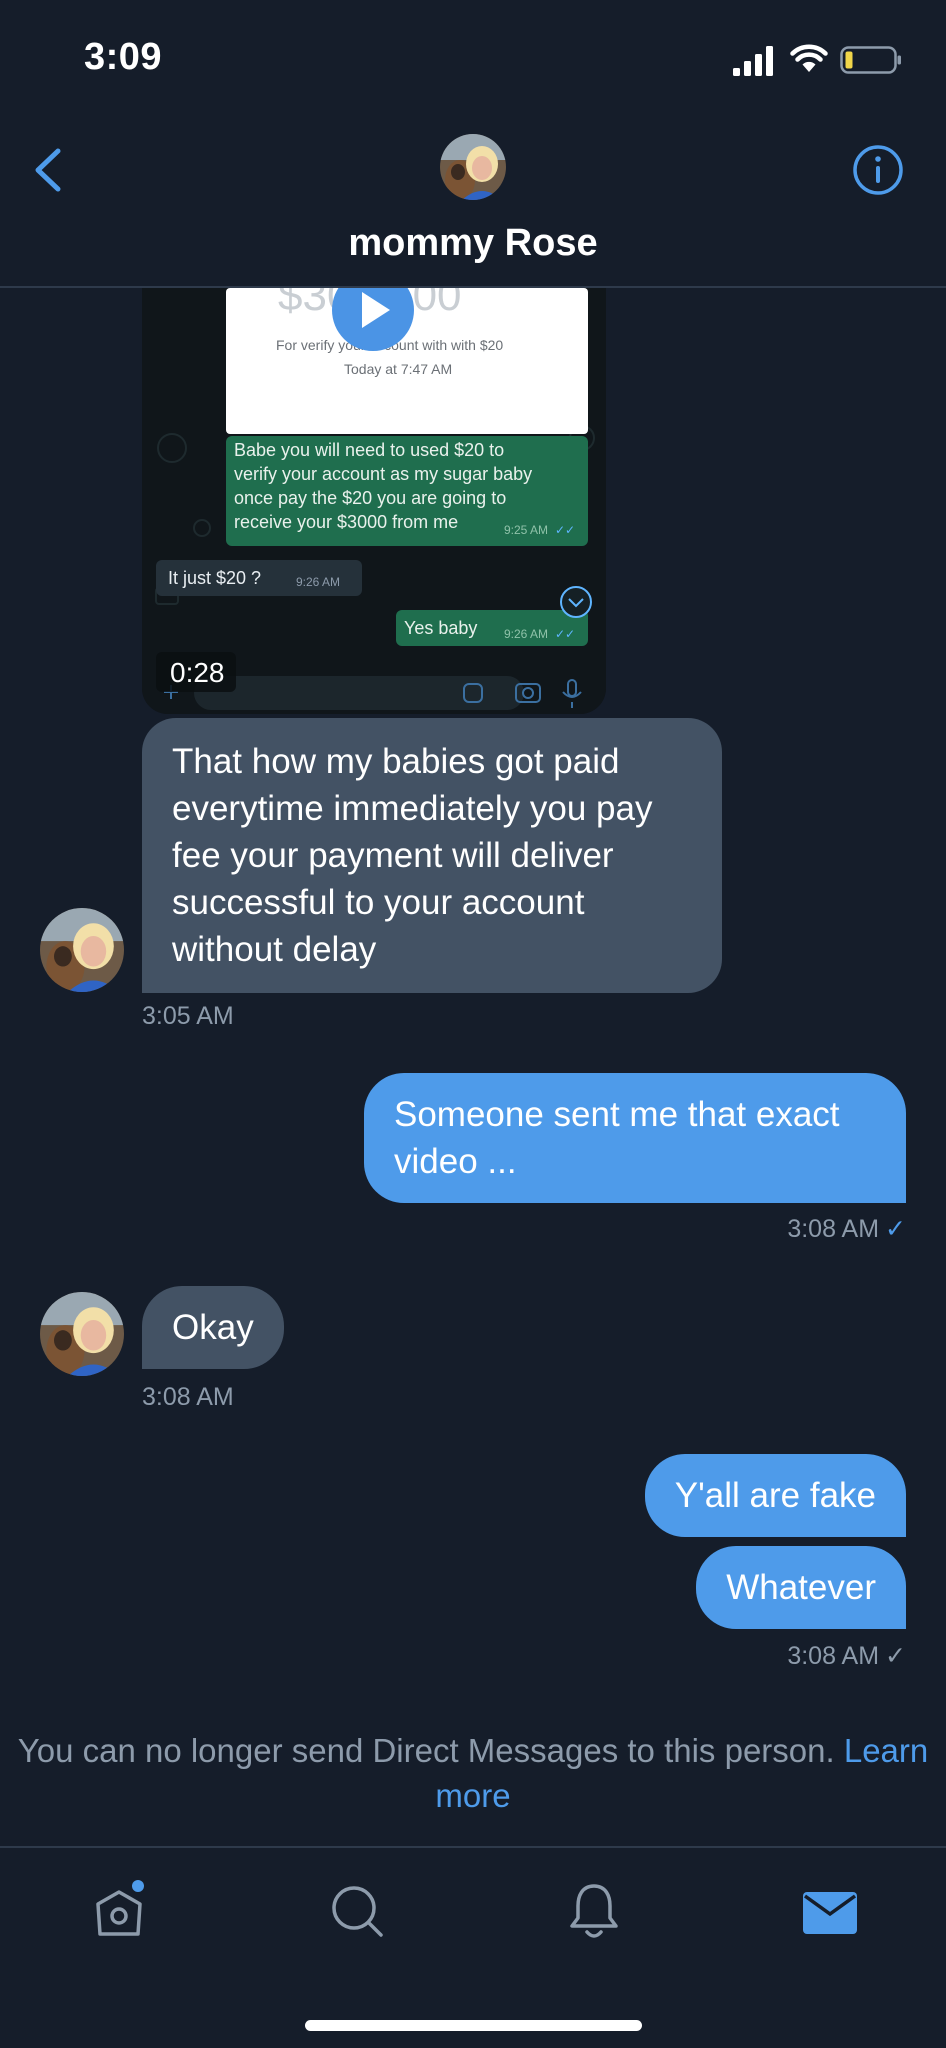  I want to click on outgoing-message: Whatever, so click(801, 1587).